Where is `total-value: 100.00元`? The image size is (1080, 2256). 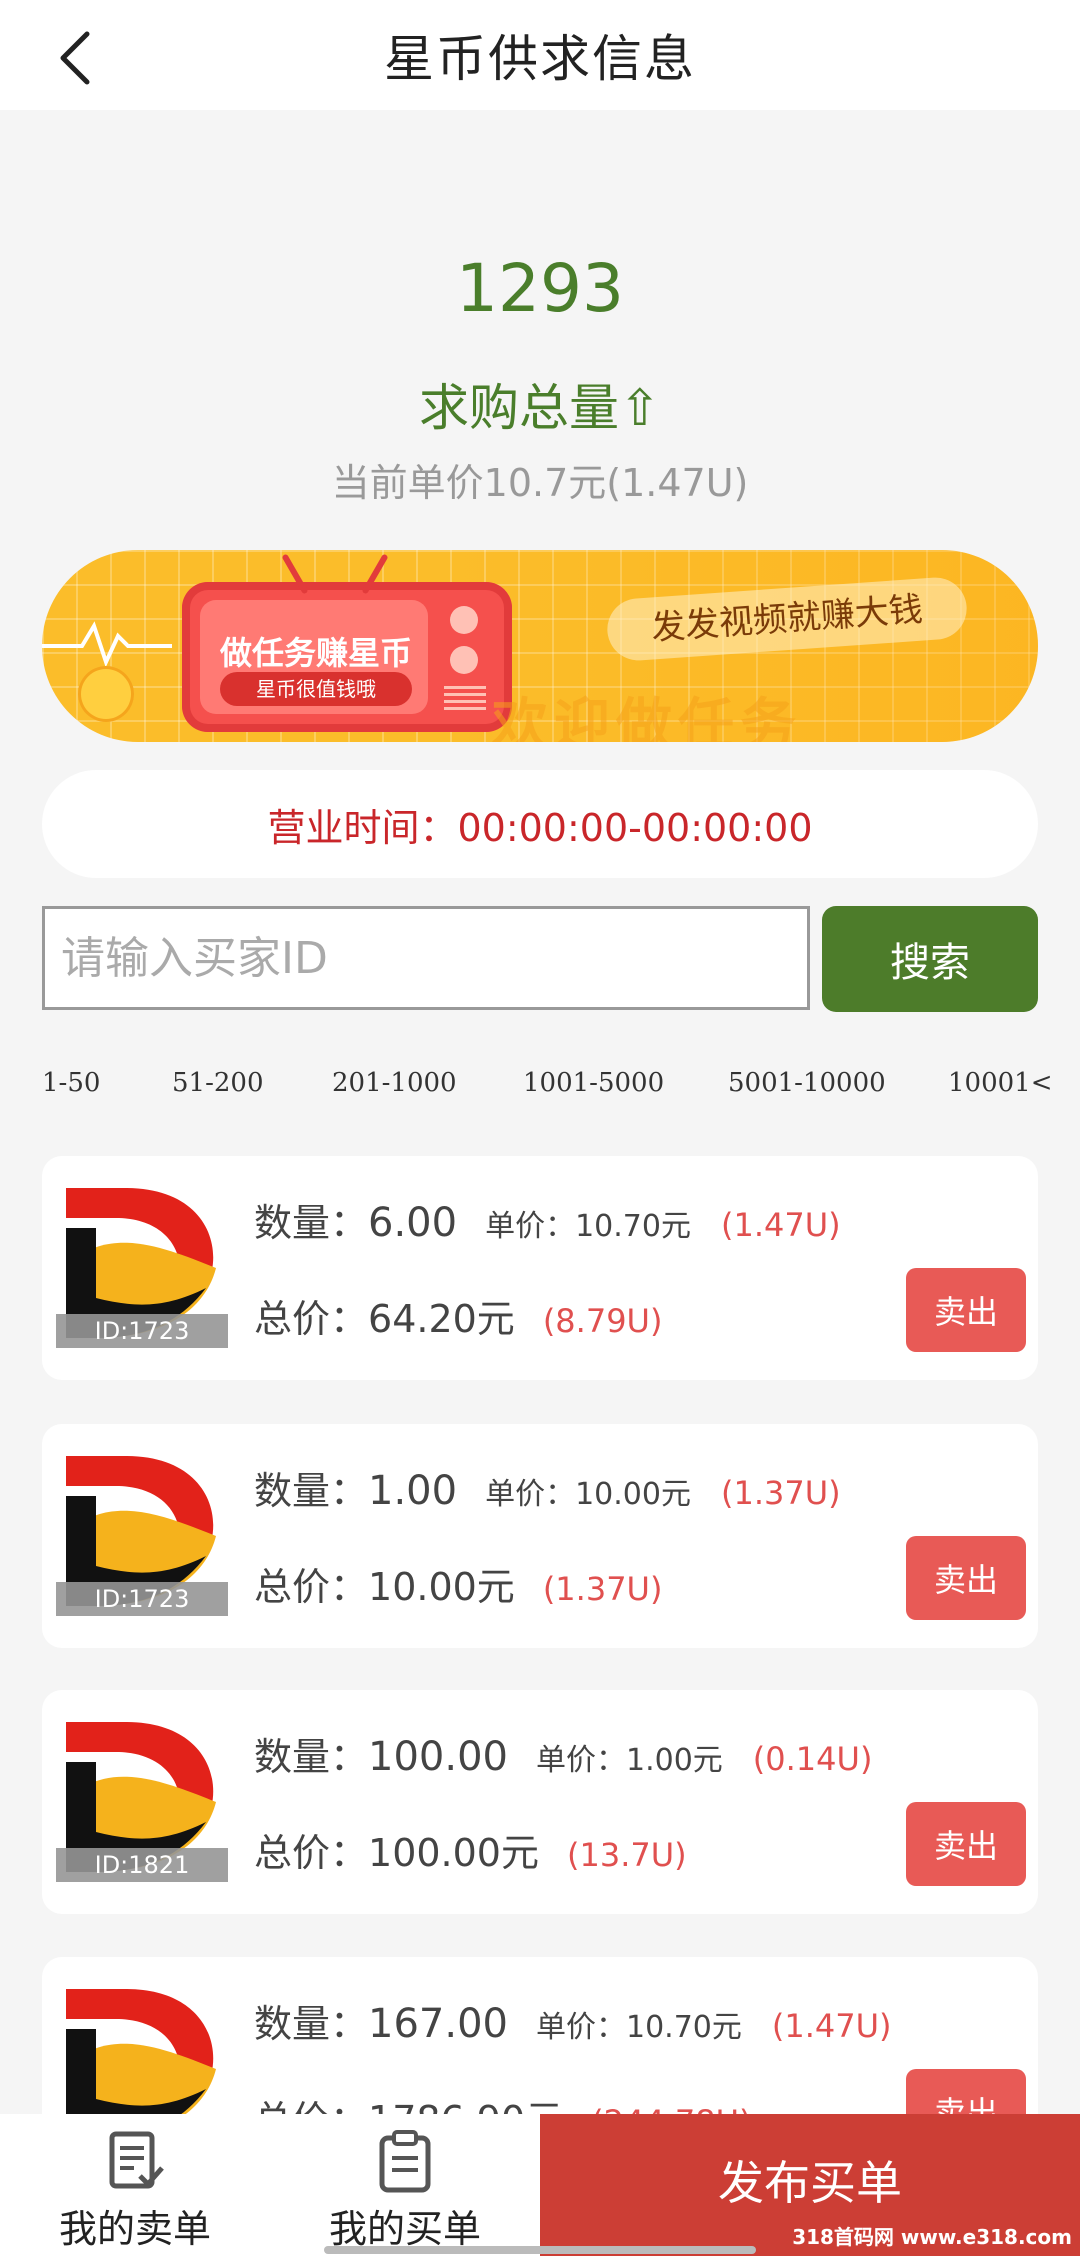 total-value: 100.00元 is located at coordinates (453, 1853).